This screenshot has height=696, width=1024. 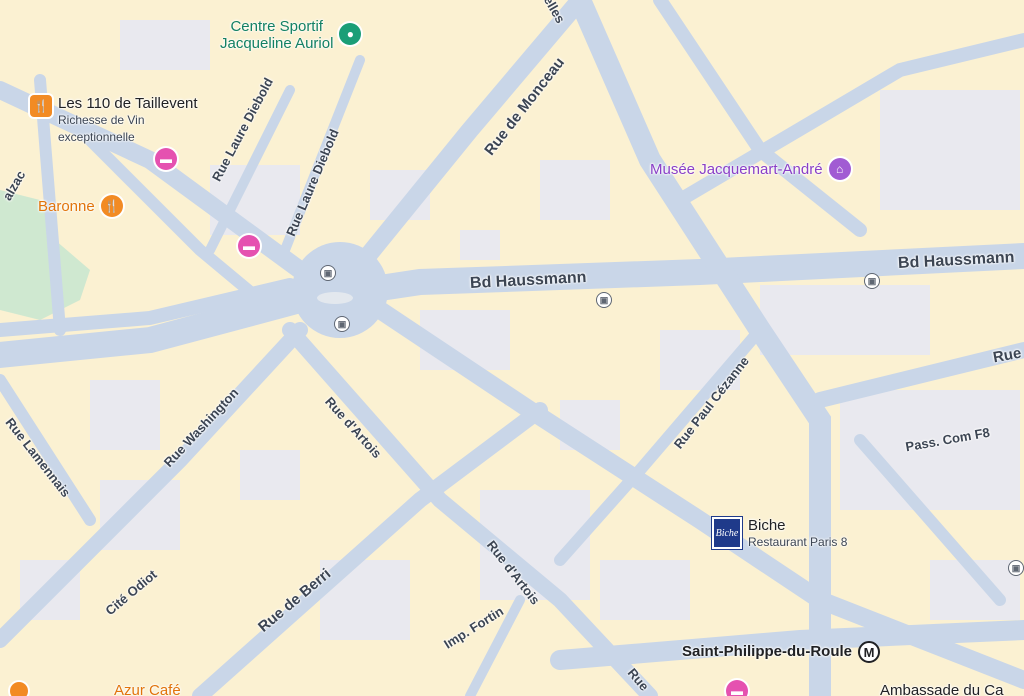 I want to click on poi-biche: Biche Biche Restaurant Paris 8, so click(x=779, y=533).